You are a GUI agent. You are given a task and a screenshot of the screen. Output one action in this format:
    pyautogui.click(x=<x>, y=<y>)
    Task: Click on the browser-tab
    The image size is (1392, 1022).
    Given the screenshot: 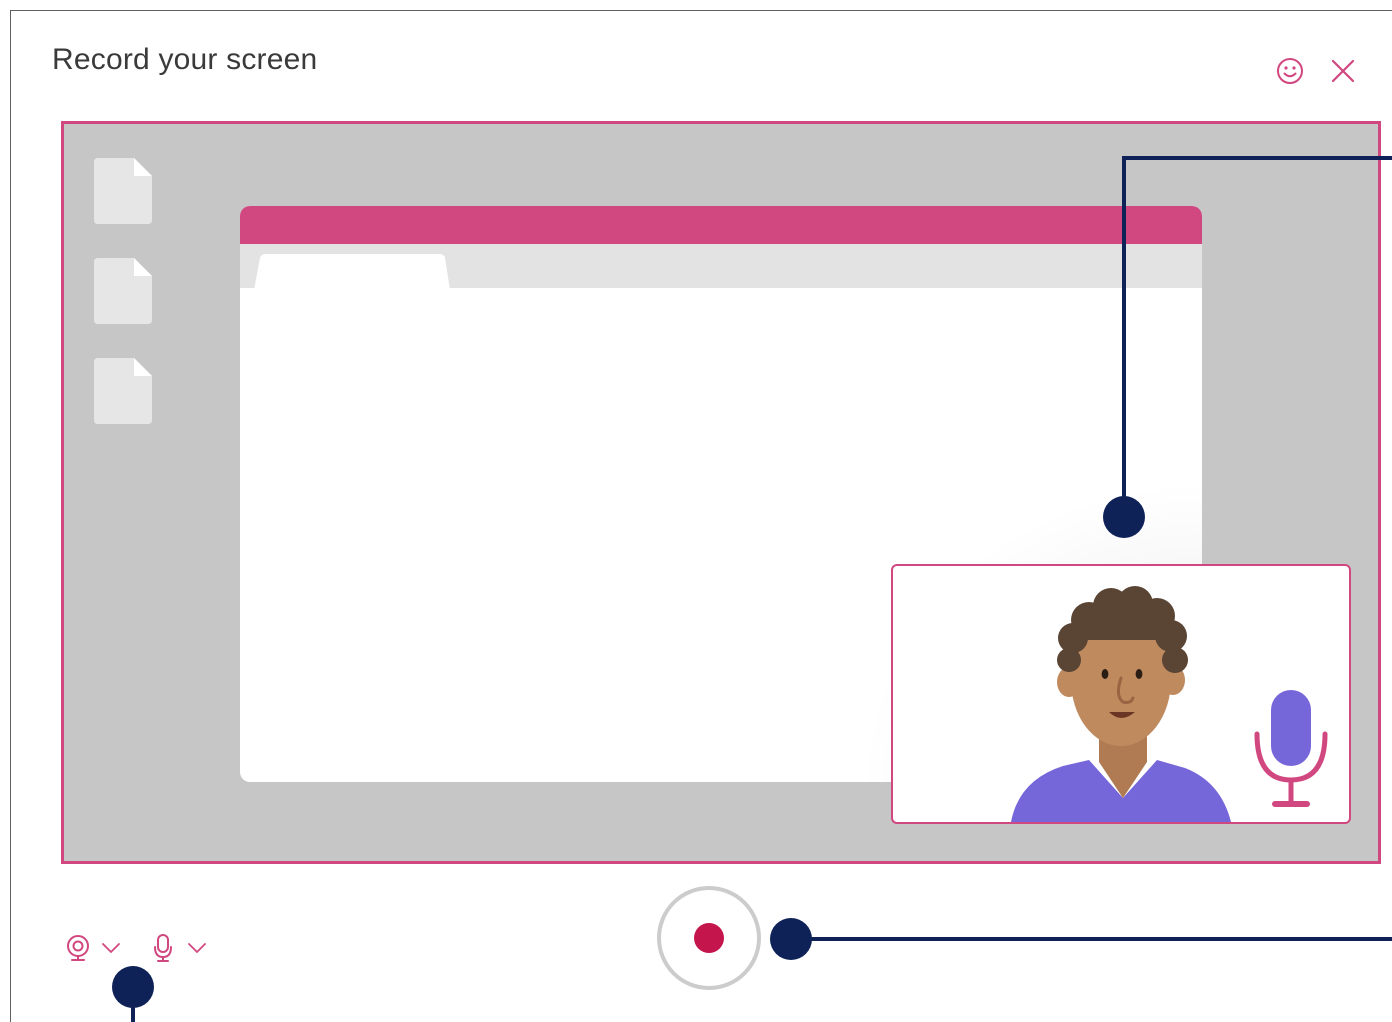 What is the action you would take?
    pyautogui.click(x=352, y=272)
    